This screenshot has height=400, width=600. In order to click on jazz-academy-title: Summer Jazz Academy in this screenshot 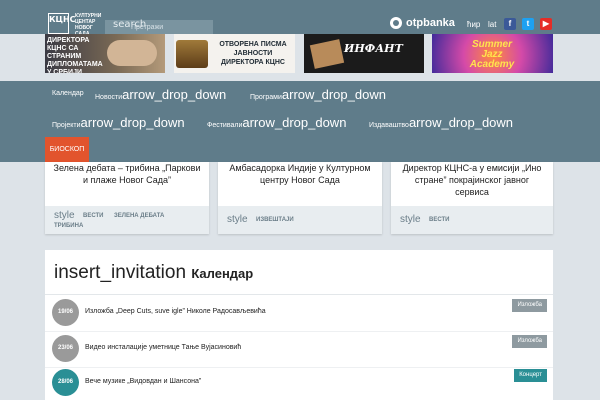, I will do `click(492, 54)`.